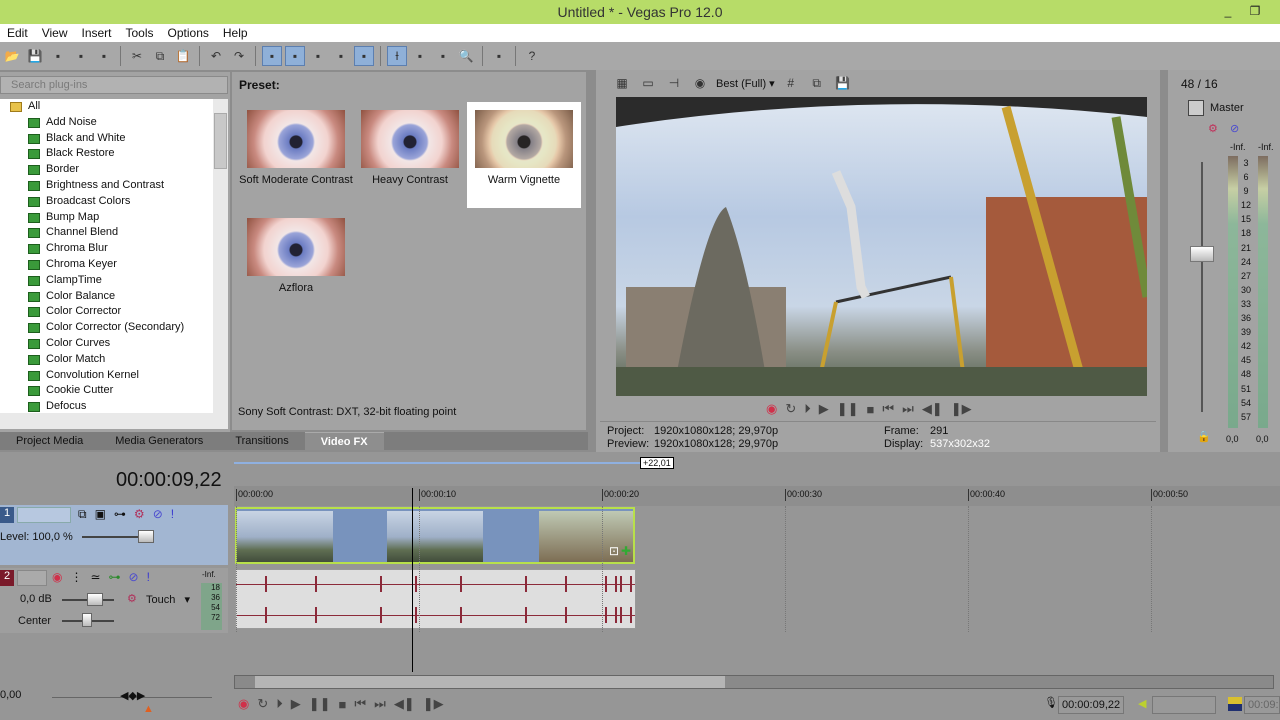 The width and height of the screenshot is (1280, 720). I want to click on volume-slider-handle, so click(95, 599).